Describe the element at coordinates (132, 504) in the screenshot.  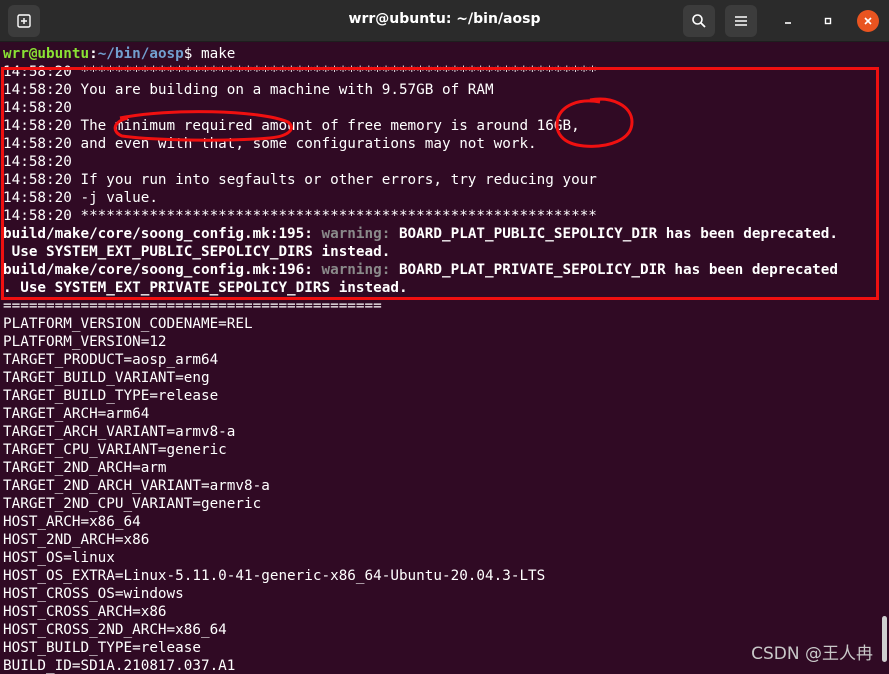
I see `config-line: TARGET_2ND_CPU_VARIANT=generic` at that location.